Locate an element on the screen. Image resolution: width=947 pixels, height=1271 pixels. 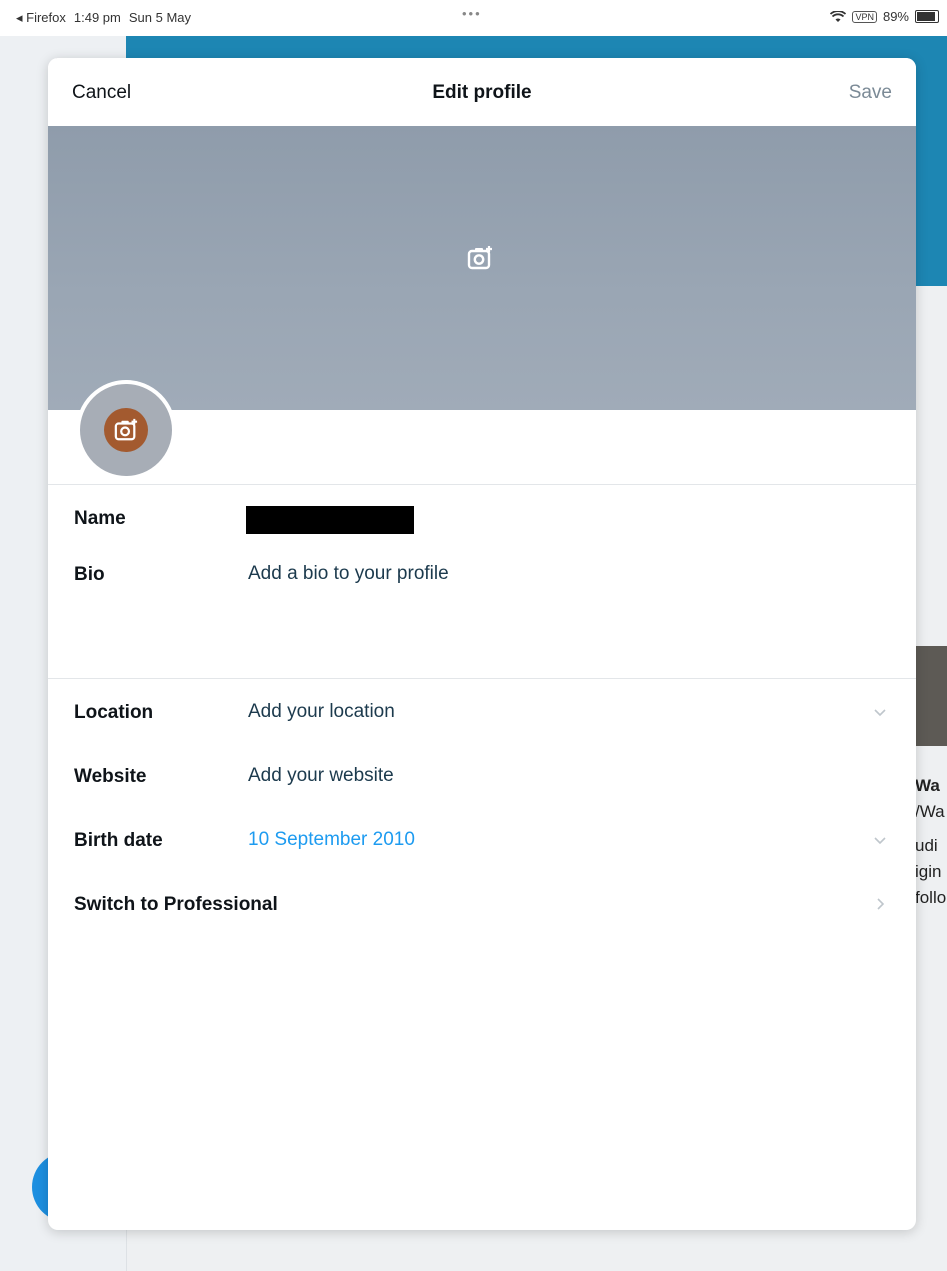
sheet-header: Edit profile Cancel Save is located at coordinates (482, 92).